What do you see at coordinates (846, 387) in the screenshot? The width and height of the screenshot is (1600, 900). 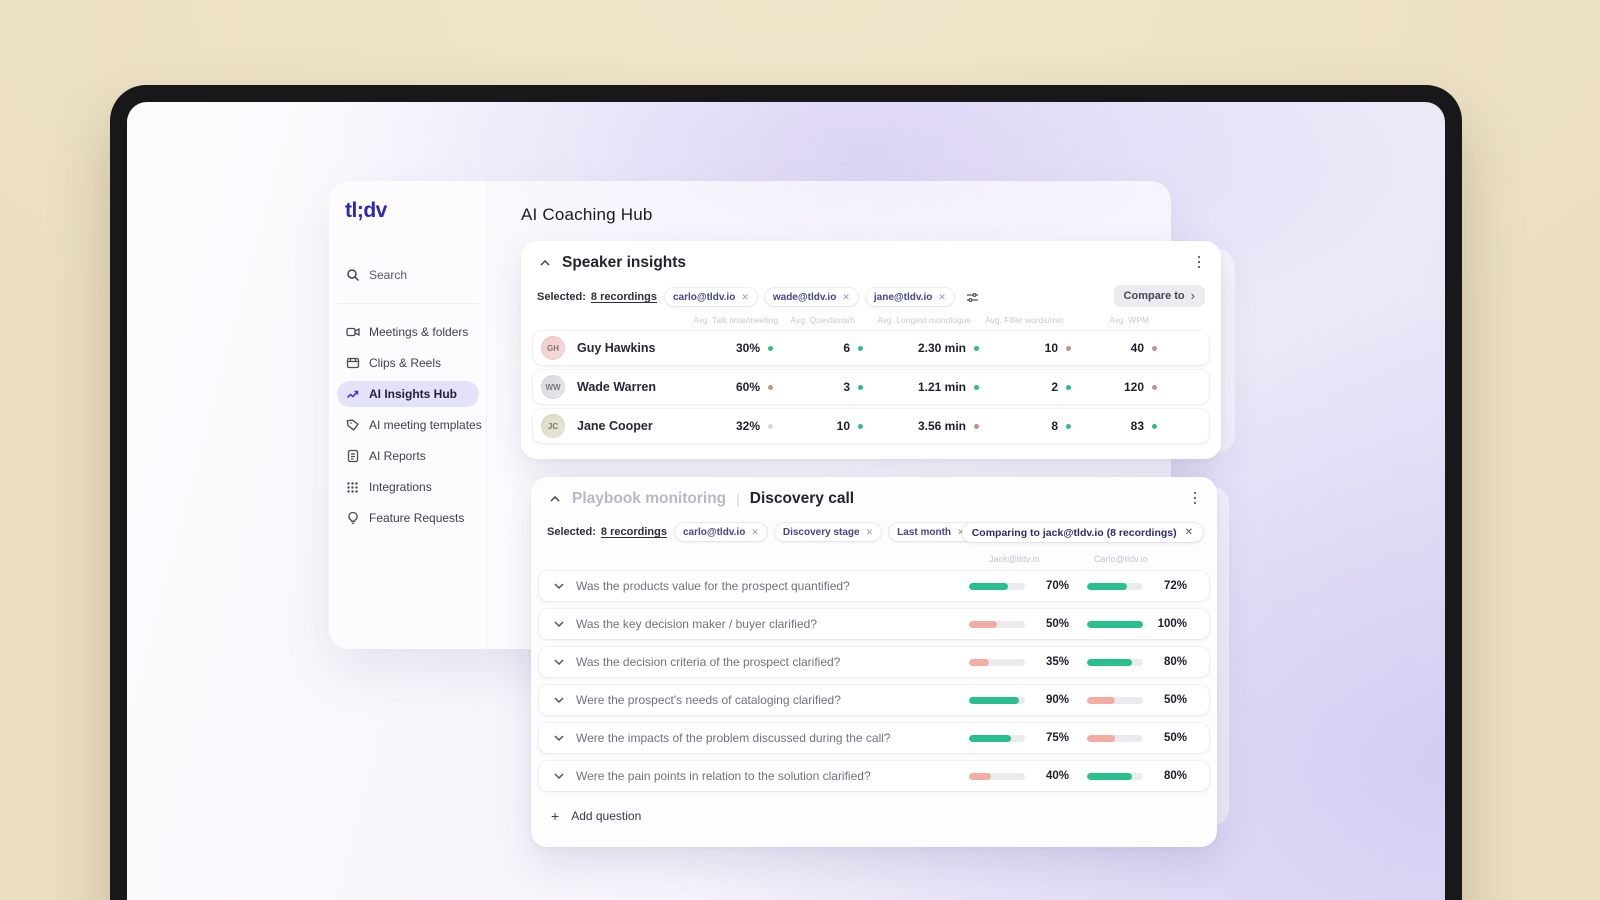 I see `metric-value: 3` at bounding box center [846, 387].